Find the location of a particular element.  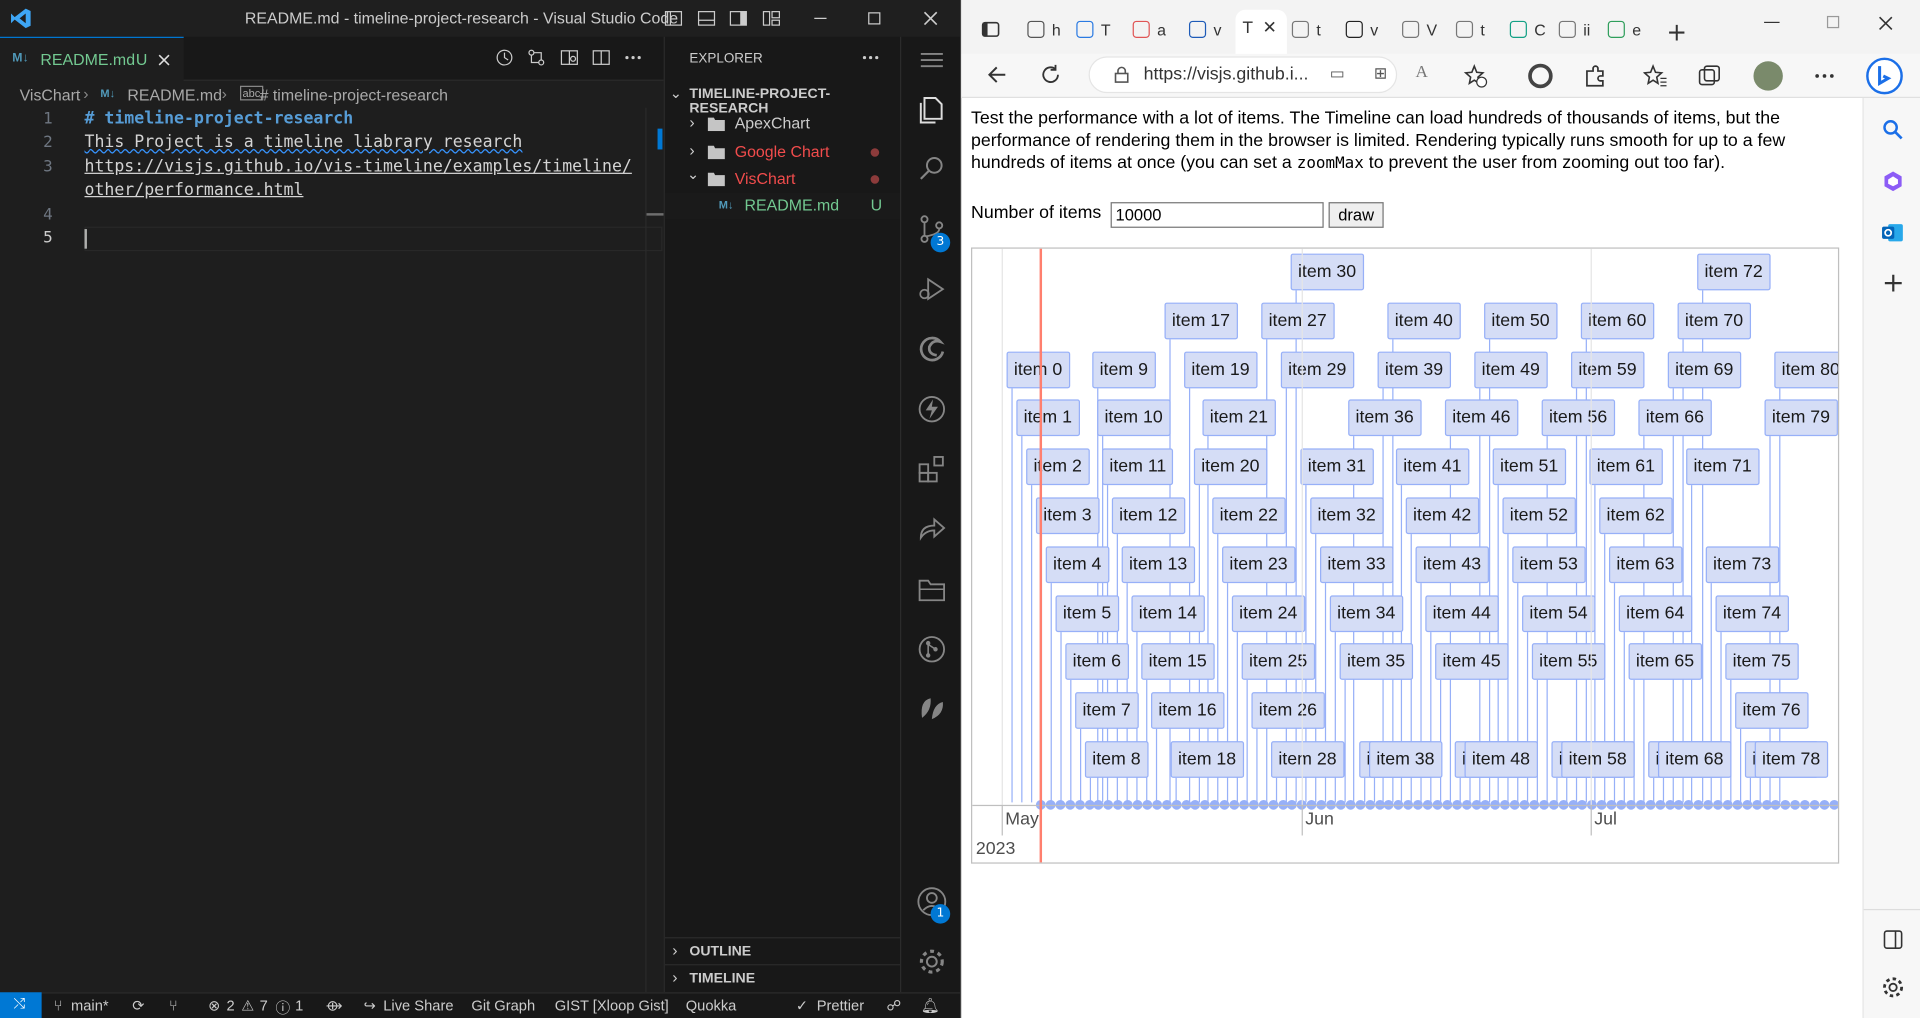

timeline-item: item 22 is located at coordinates (1249, 516).